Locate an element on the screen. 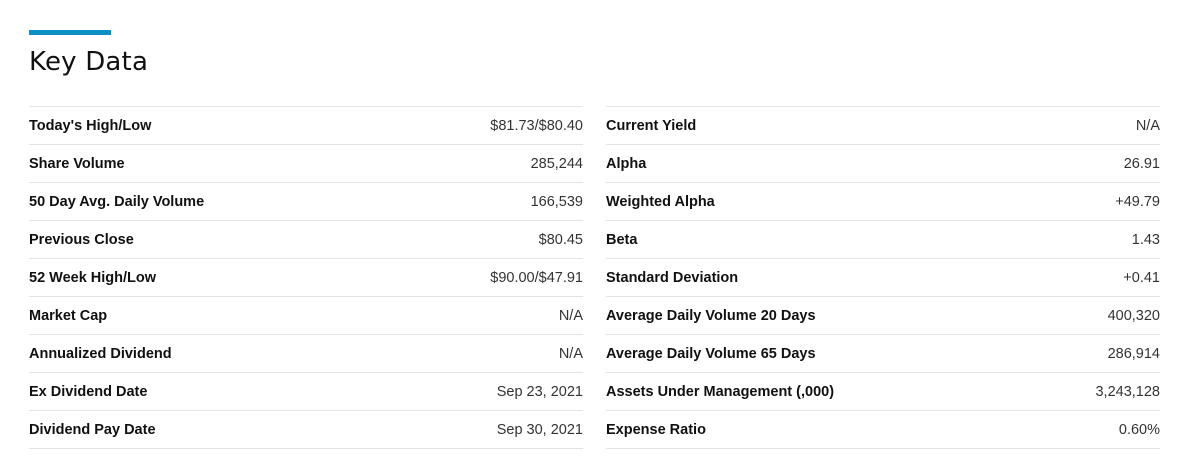 The width and height of the screenshot is (1200, 475). row-label: Previous Close is located at coordinates (81, 239).